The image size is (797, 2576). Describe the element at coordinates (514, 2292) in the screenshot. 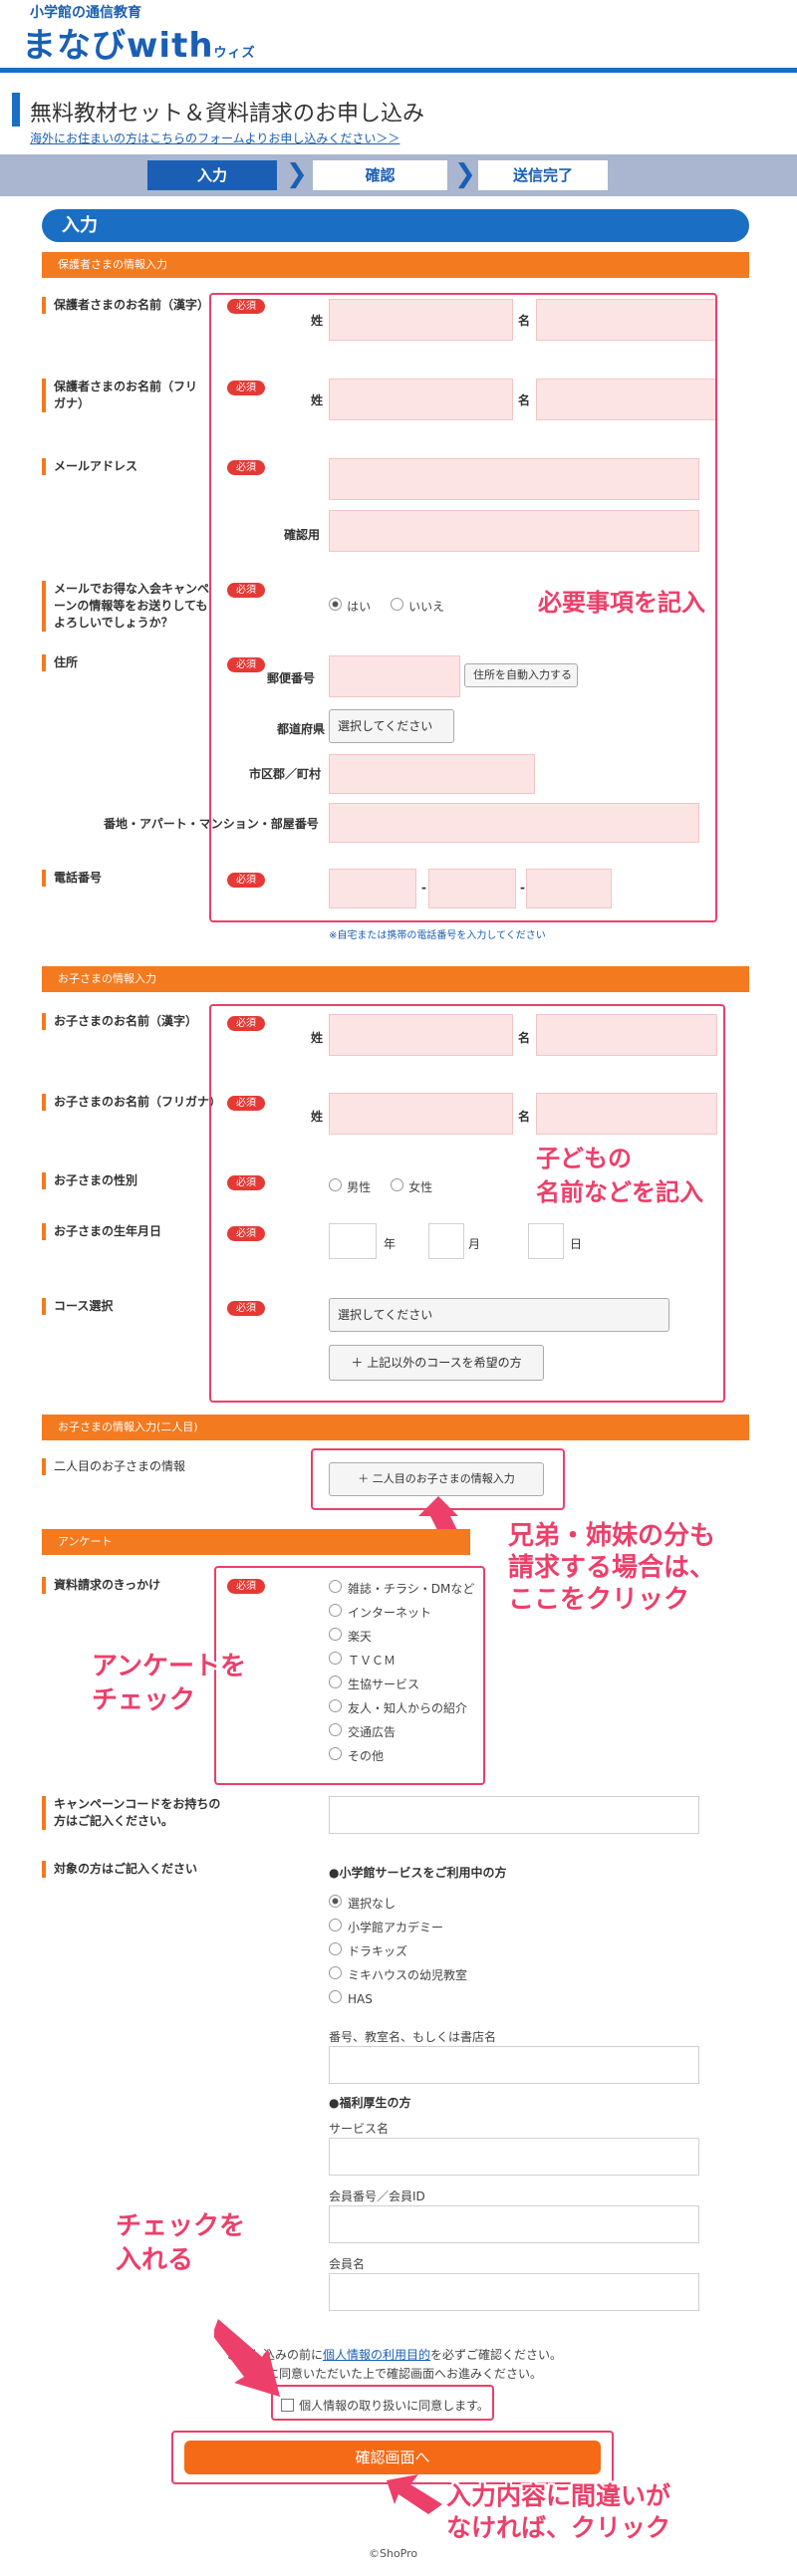

I see `member-name-input` at that location.